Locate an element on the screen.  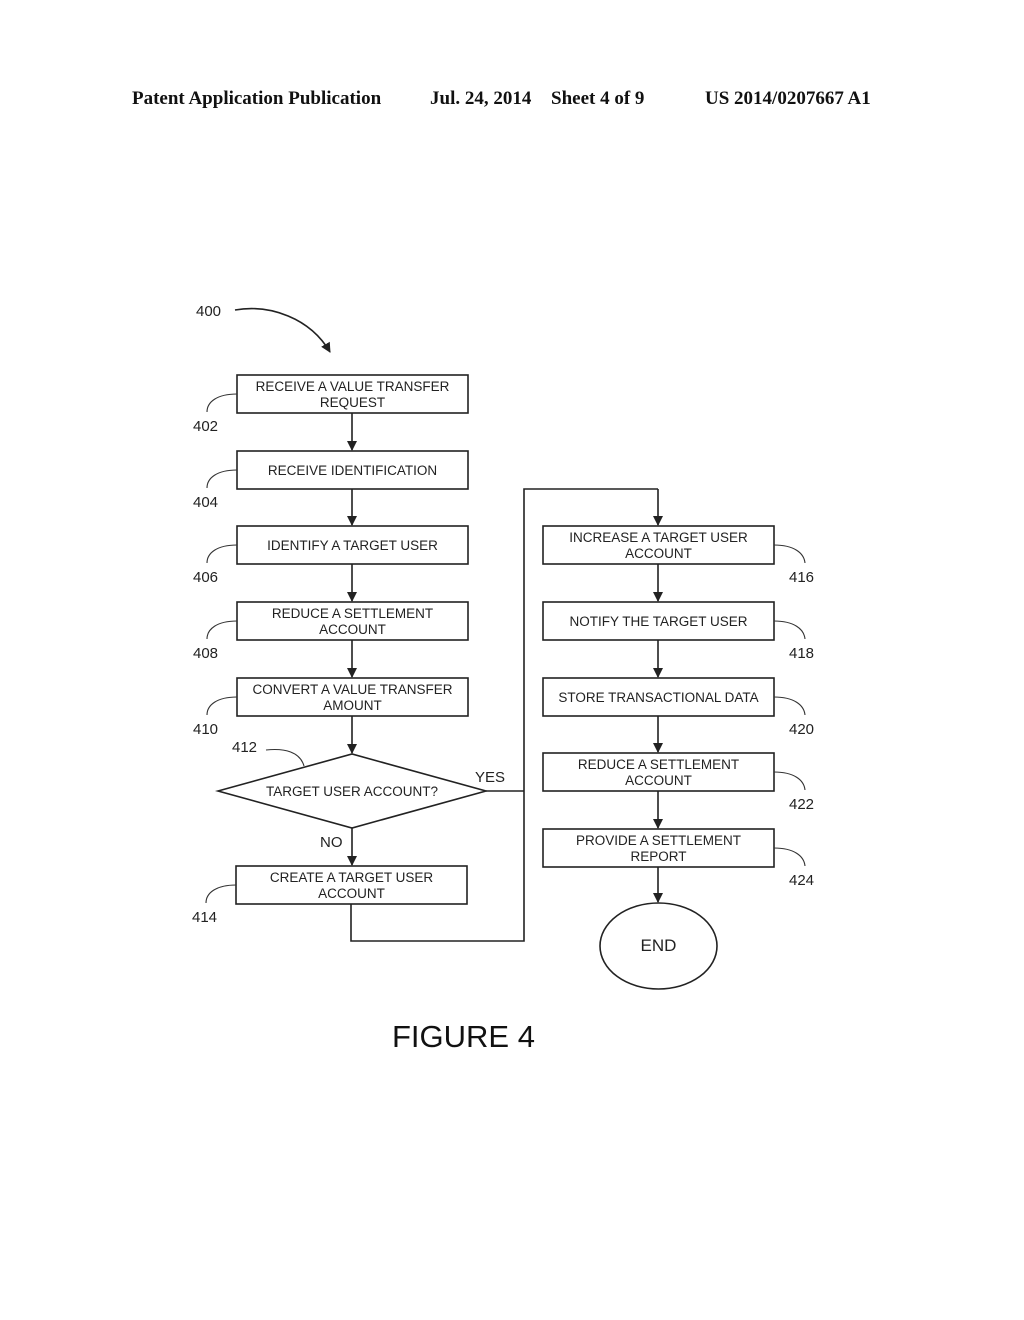
step-text: PROVIDE A SETTLEMENT is located at coordinates (658, 840).